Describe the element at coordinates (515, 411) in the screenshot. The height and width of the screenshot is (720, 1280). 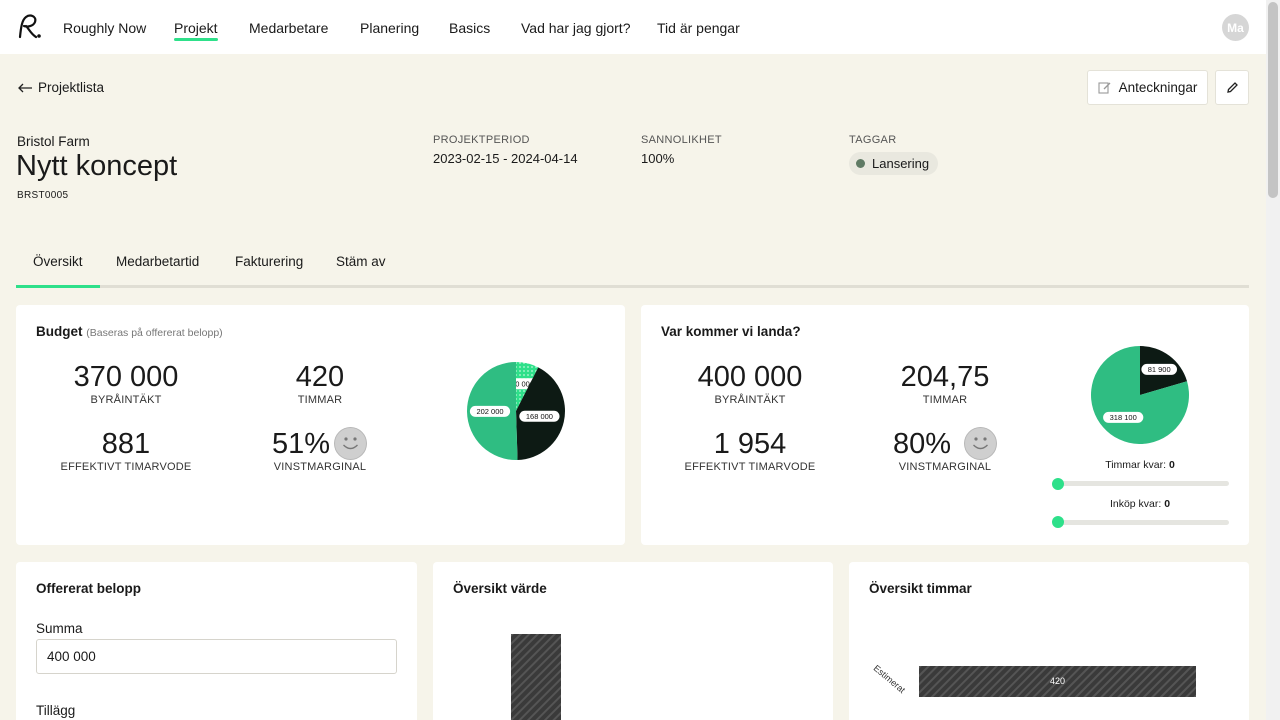
I see `budget-pie-chart: 30 000168 000202 000` at that location.